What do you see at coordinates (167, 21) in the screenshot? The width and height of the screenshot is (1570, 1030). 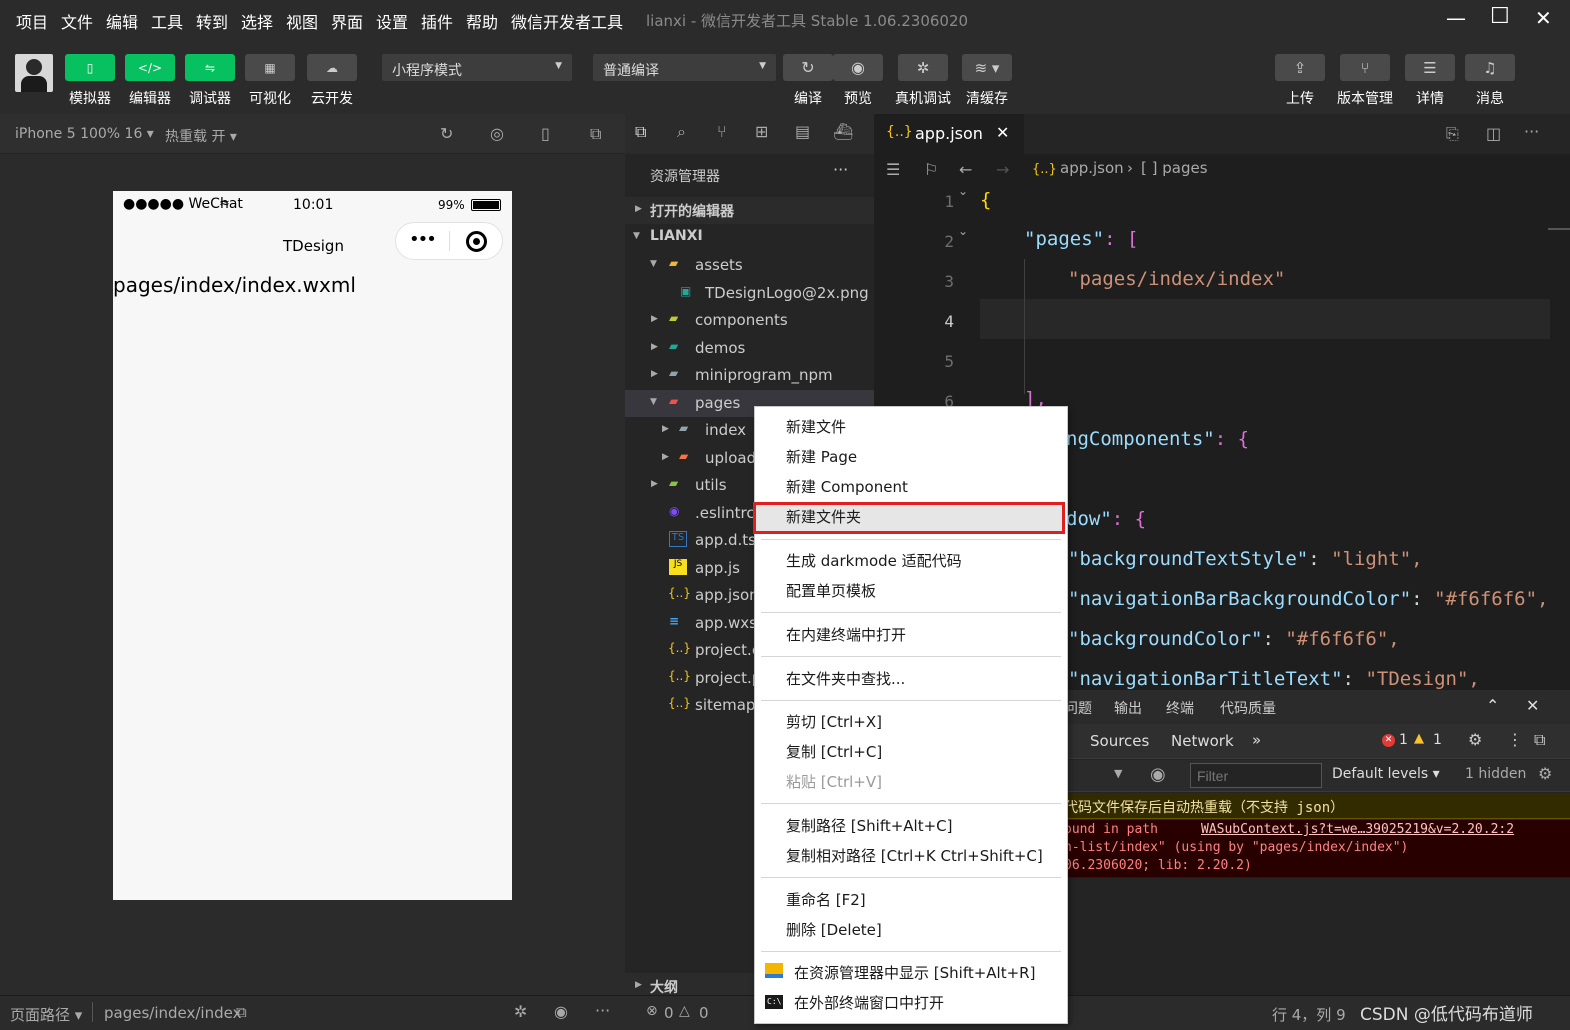 I see `menu-tools: 工具` at bounding box center [167, 21].